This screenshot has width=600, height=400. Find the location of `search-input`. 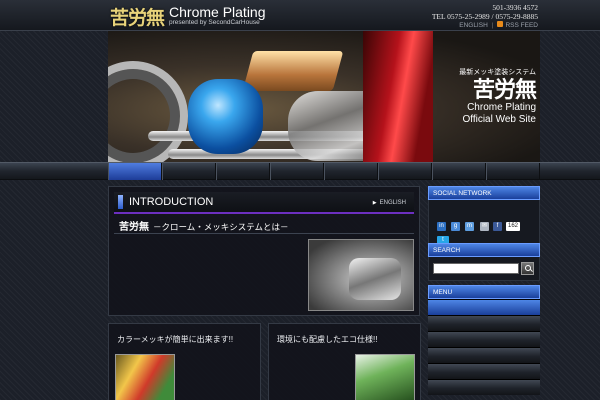

search-input is located at coordinates (476, 268).